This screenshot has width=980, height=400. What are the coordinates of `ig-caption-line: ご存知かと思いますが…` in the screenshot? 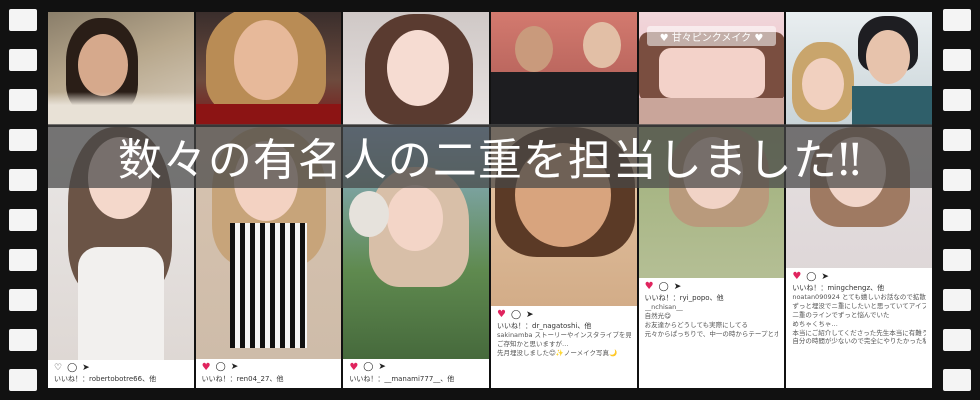 It's located at (533, 344).